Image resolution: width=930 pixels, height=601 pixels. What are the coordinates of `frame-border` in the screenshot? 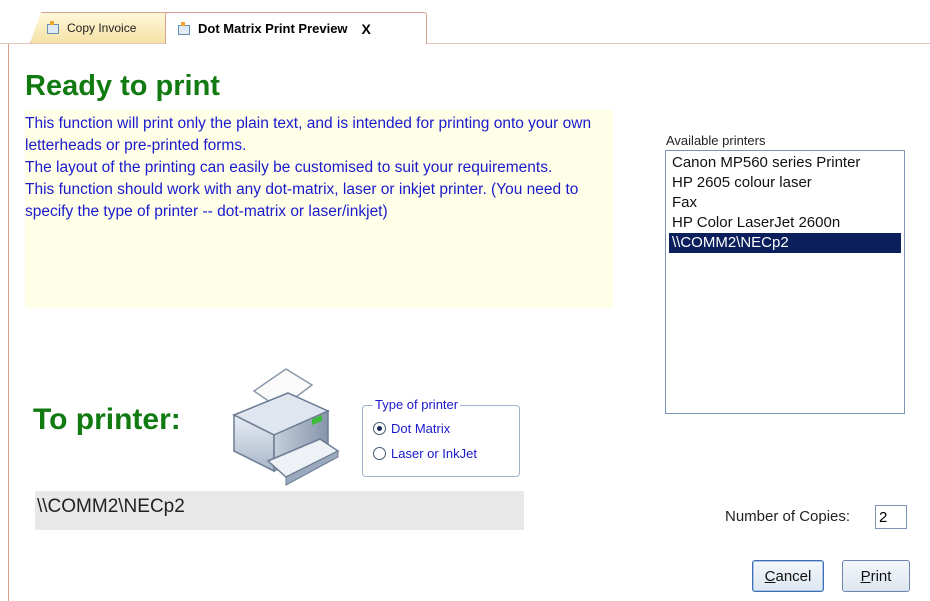 It's located at (8, 322).